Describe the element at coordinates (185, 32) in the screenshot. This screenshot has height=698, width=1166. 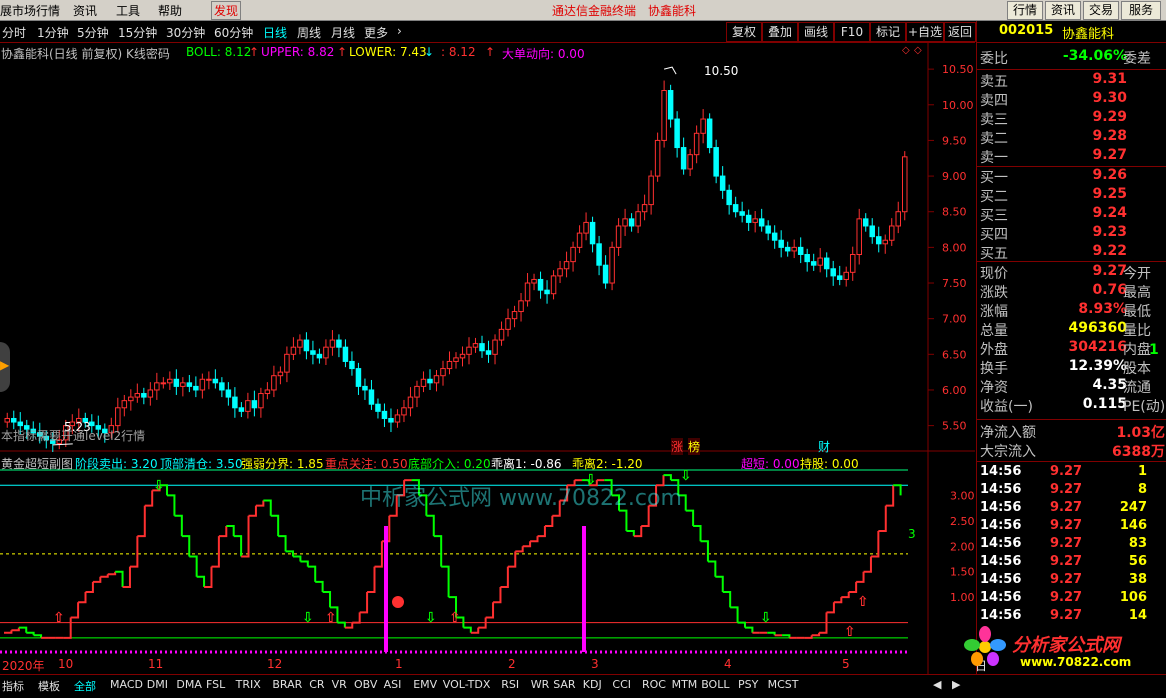
I see `period-30min: 30分钟` at that location.